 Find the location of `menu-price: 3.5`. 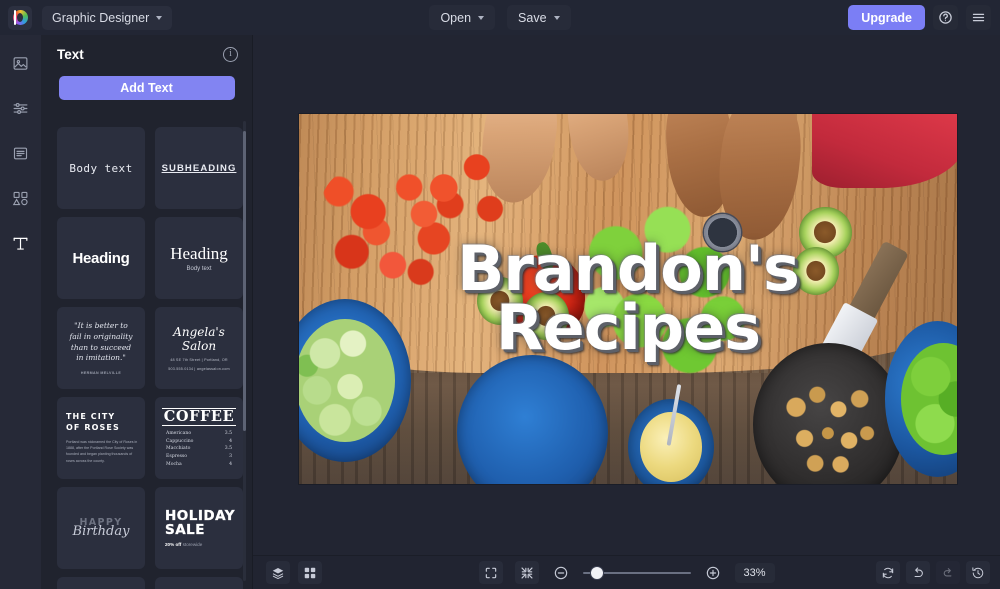

menu-price: 3.5 is located at coordinates (228, 433).